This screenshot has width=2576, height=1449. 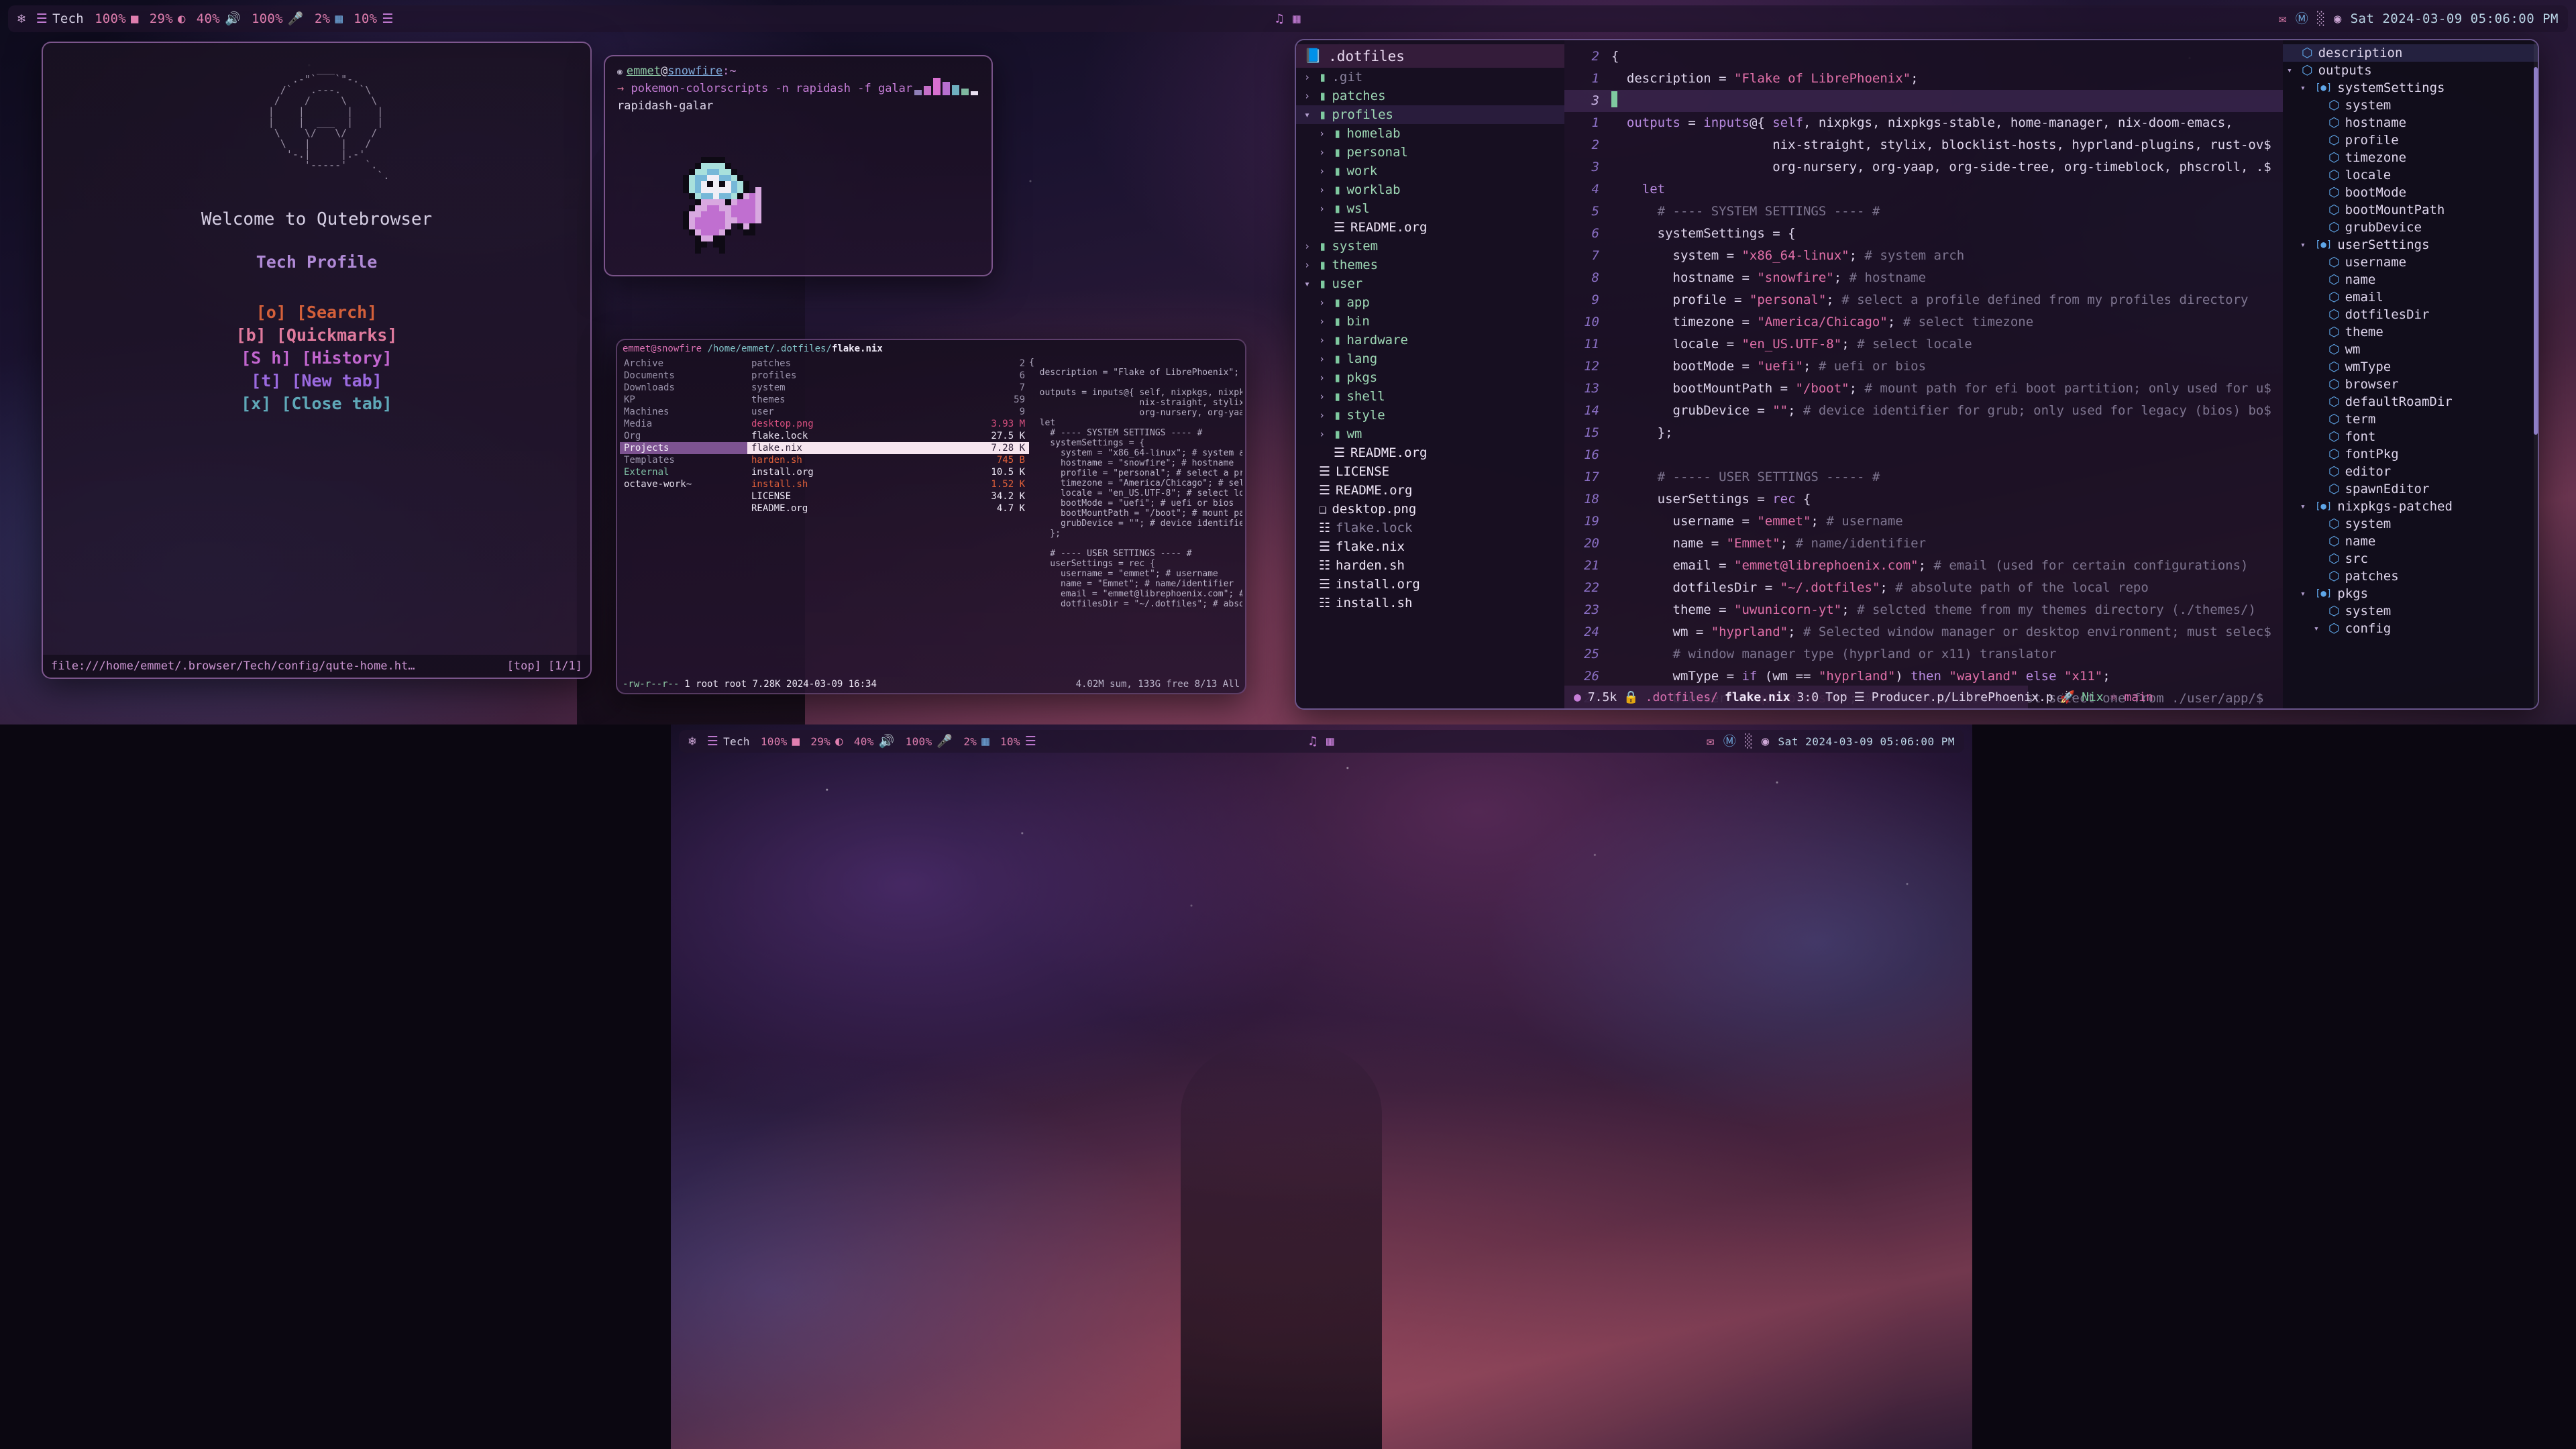 I want to click on ranger-parent-item: External, so click(x=683, y=472).